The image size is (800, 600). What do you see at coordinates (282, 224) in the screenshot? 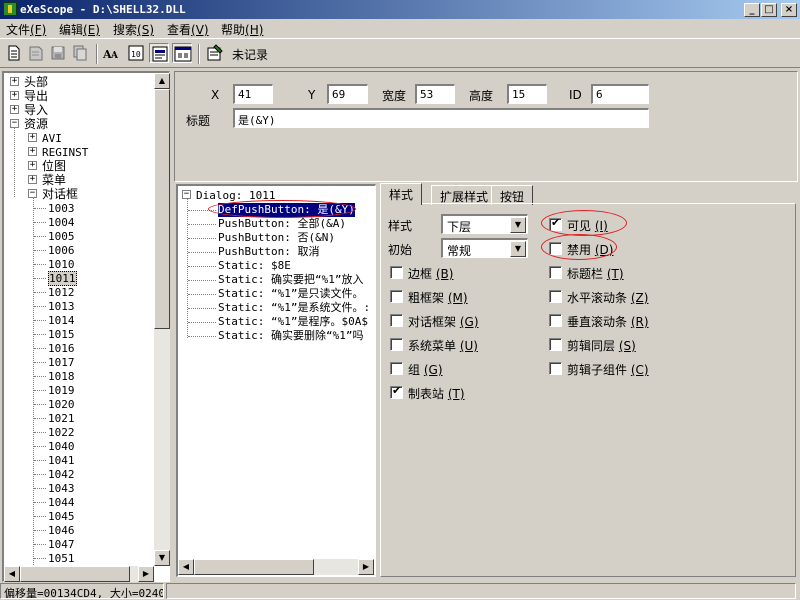
I see `control-item: PushButton: 全部(&A)` at bounding box center [282, 224].